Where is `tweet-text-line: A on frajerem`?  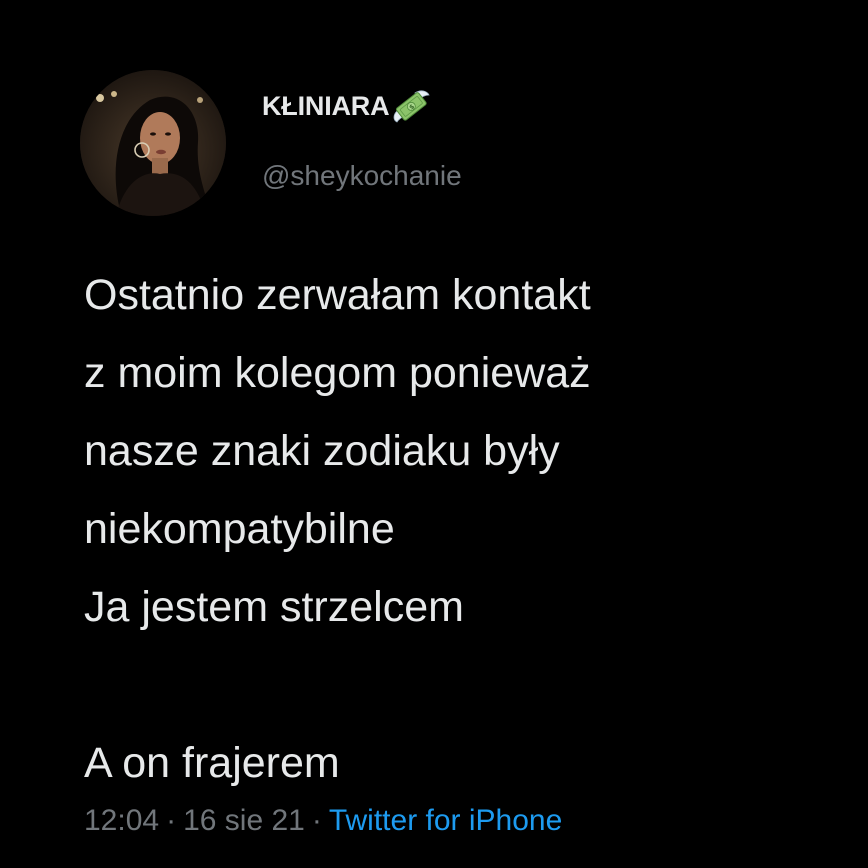 tweet-text-line: A on frajerem is located at coordinates (212, 763).